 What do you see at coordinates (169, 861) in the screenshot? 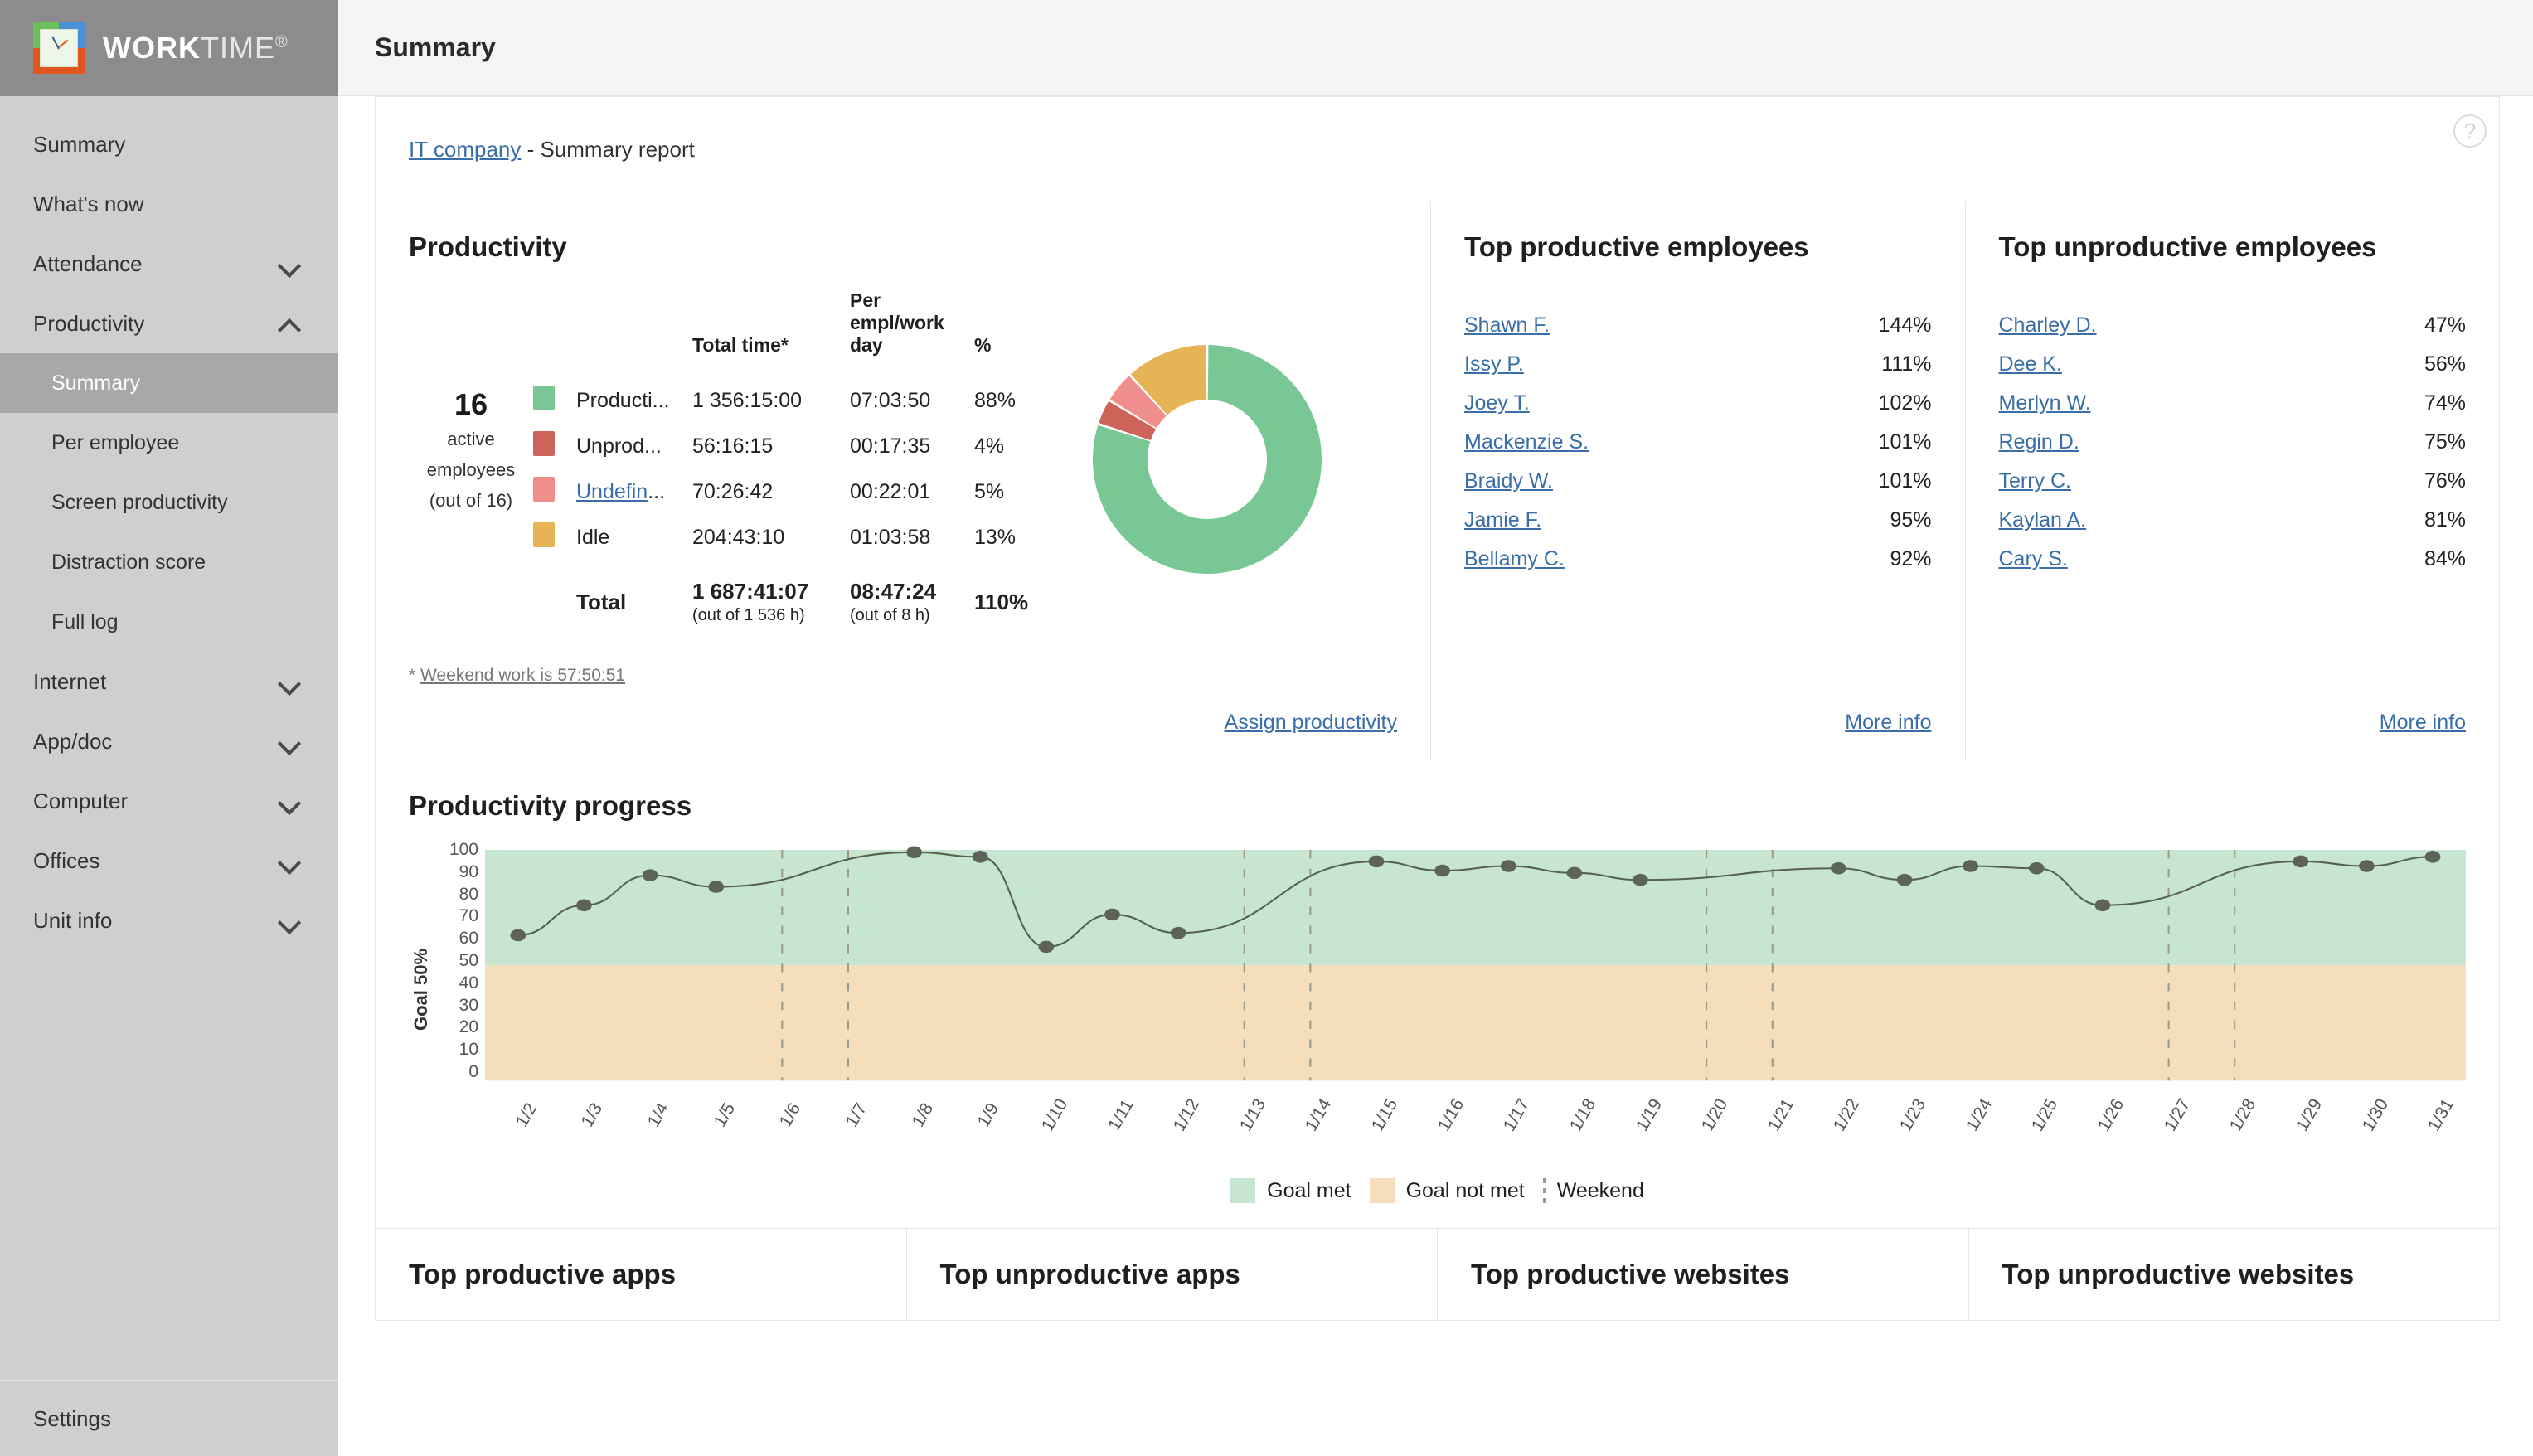
I see `sidebar-item-offices: Offices` at bounding box center [169, 861].